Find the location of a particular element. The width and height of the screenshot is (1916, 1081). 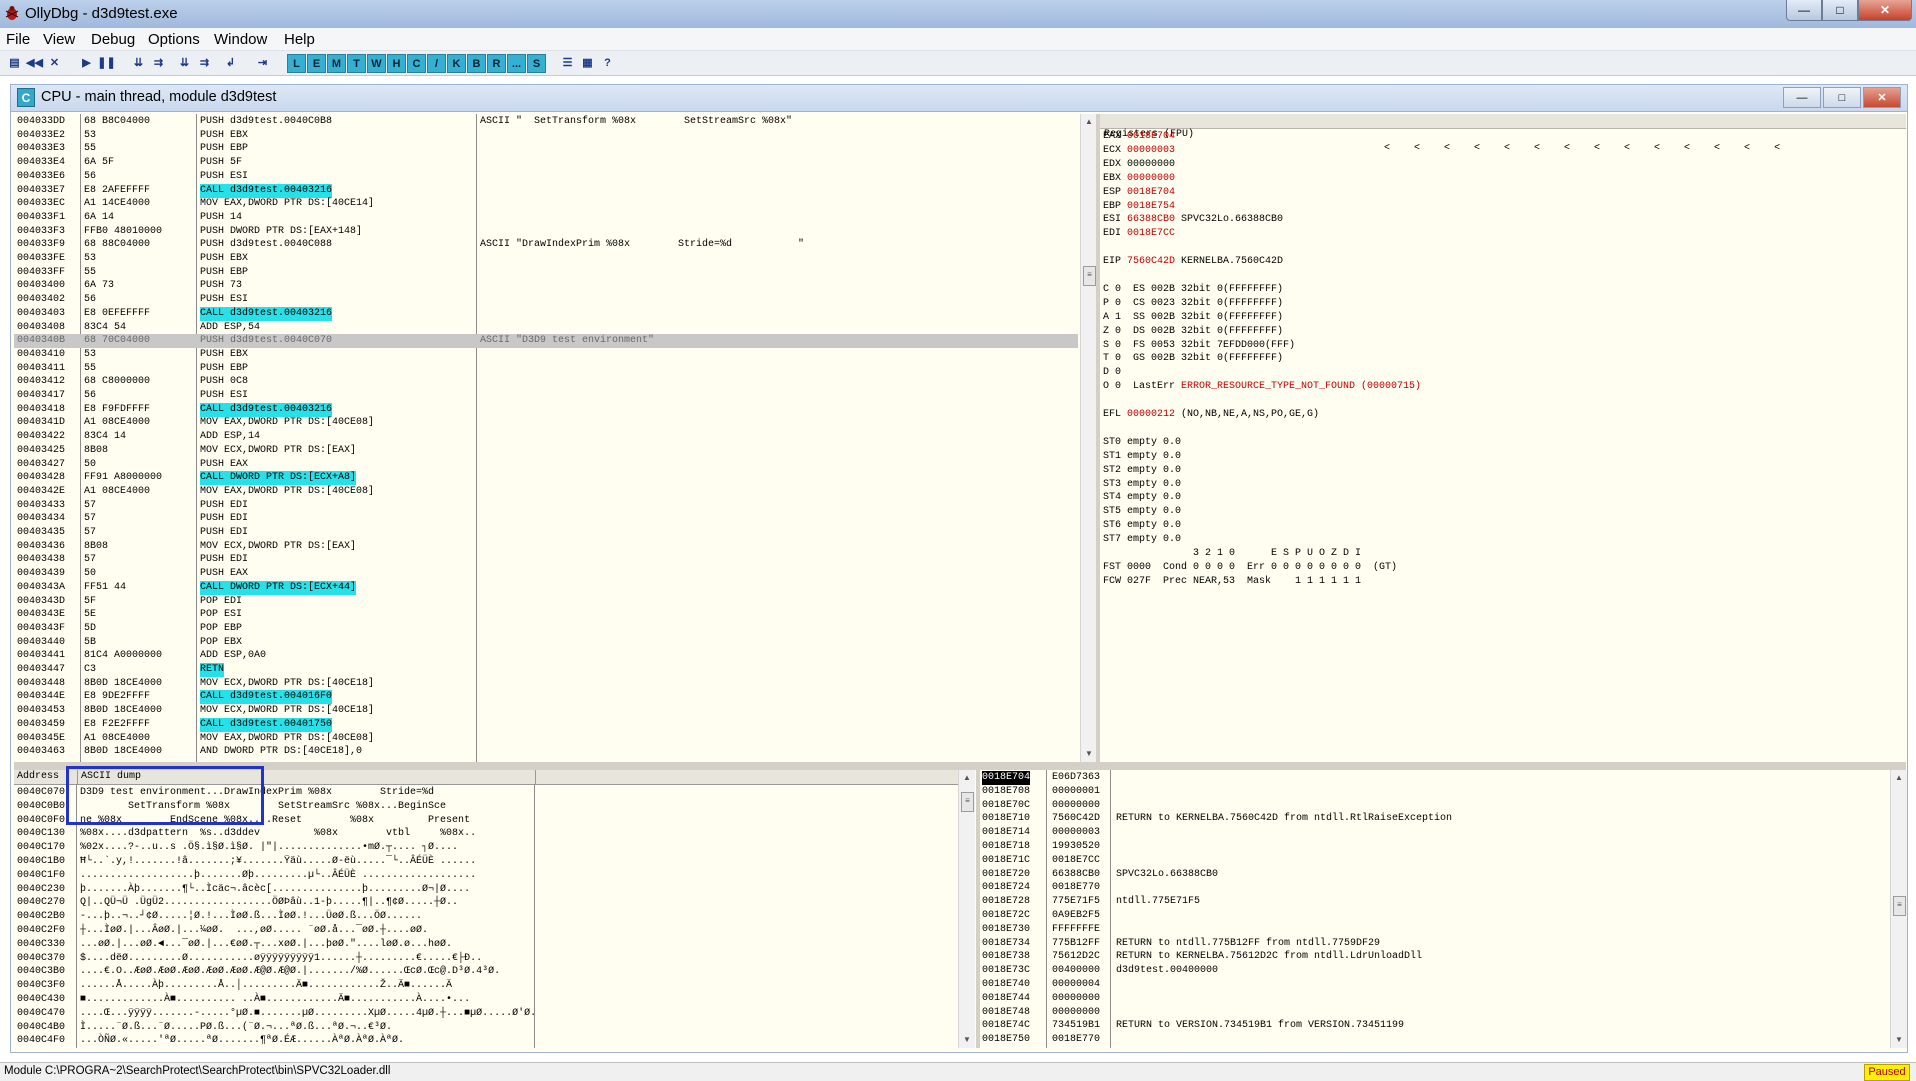

disasm-row: 004033E3 55 PUSH EBP is located at coordinates (546, 149).